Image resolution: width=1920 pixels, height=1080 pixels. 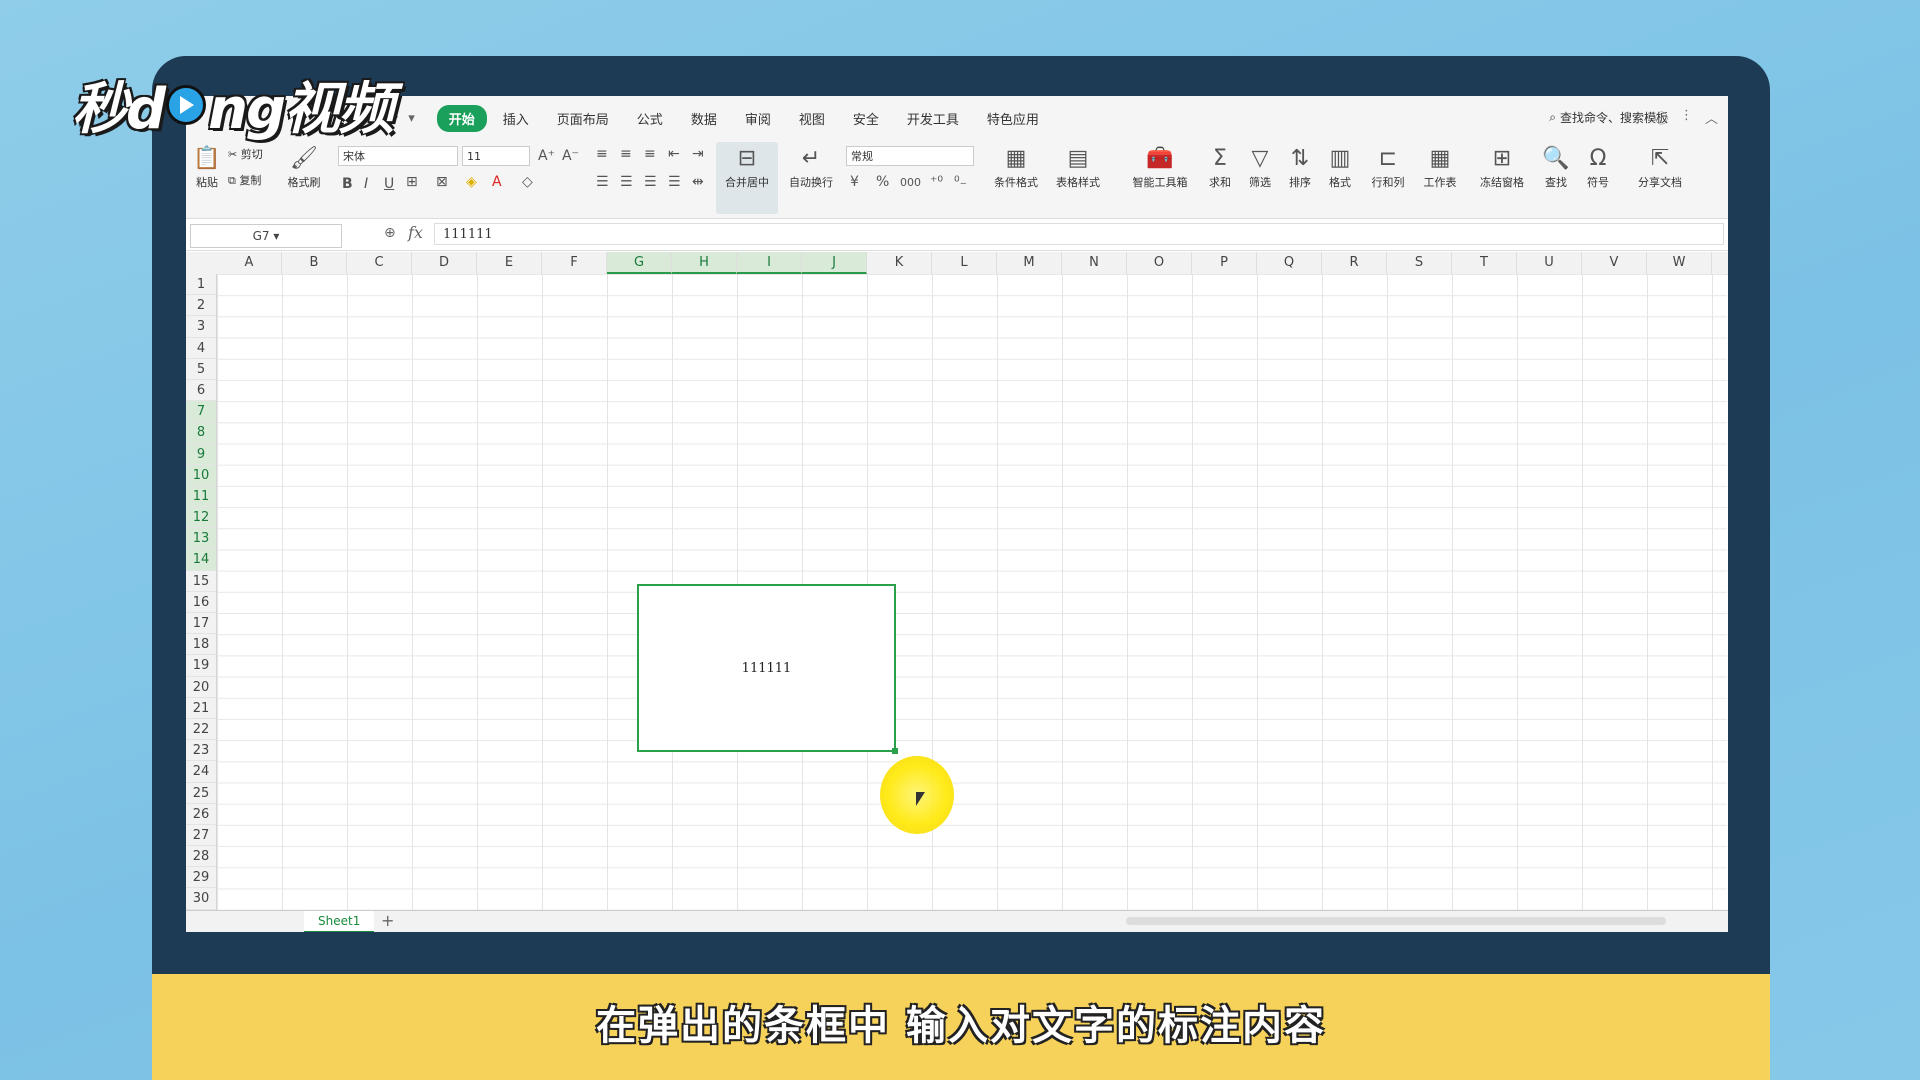 I want to click on name-box: G7 ▾, so click(x=266, y=236).